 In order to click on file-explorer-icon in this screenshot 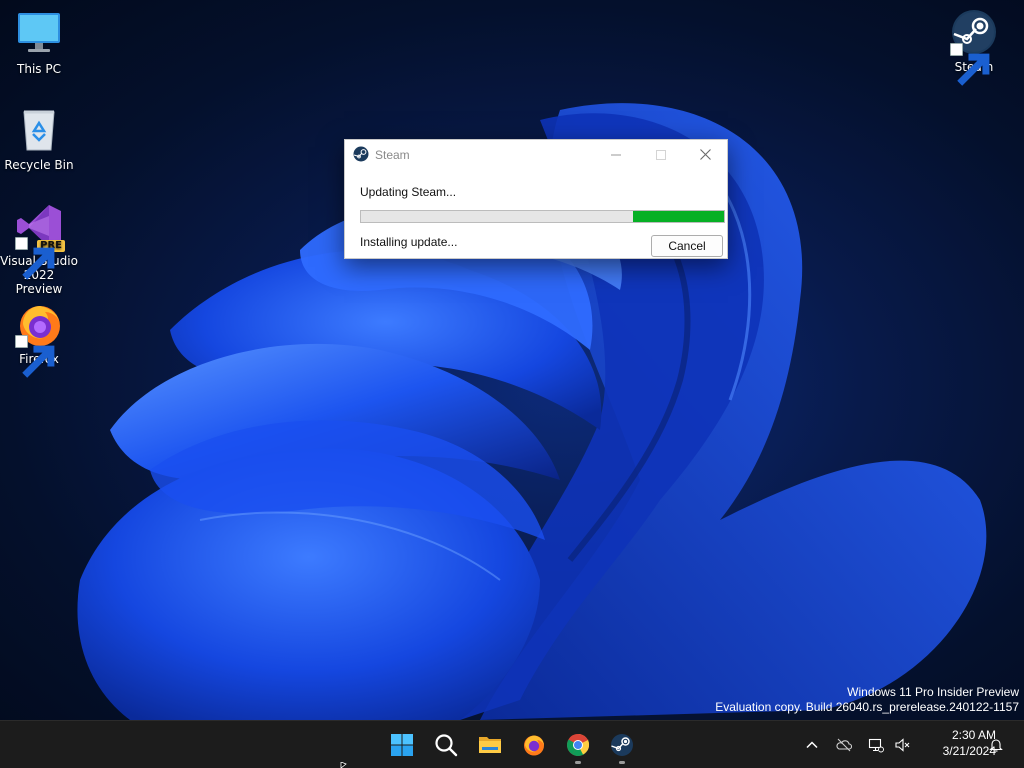, I will do `click(490, 745)`.